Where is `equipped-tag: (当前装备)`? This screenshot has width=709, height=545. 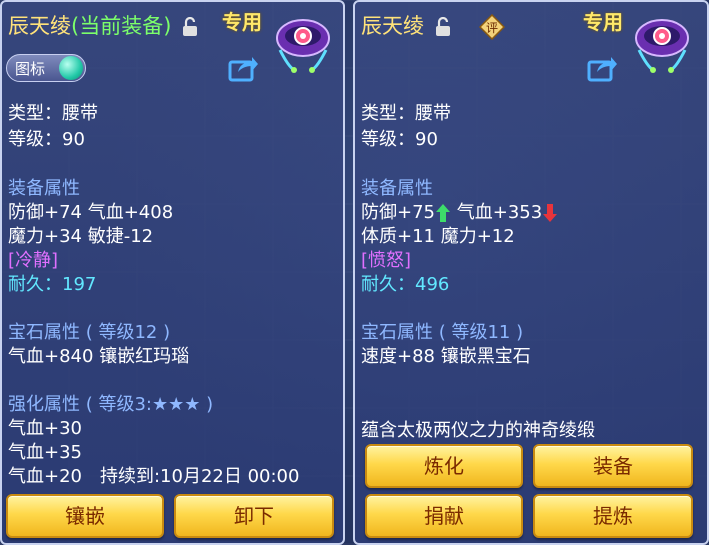
equipped-tag: (当前装备) is located at coordinates (121, 26).